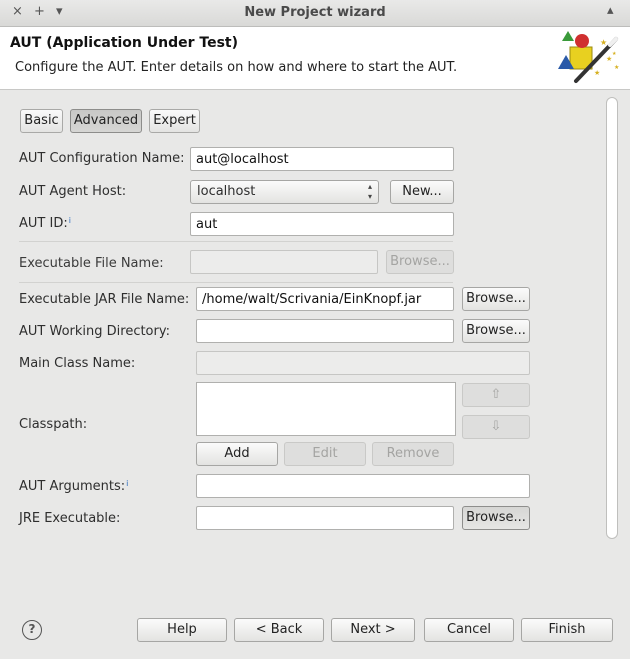 The width and height of the screenshot is (630, 659). Describe the element at coordinates (326, 409) in the screenshot. I see `classpath-list` at that location.